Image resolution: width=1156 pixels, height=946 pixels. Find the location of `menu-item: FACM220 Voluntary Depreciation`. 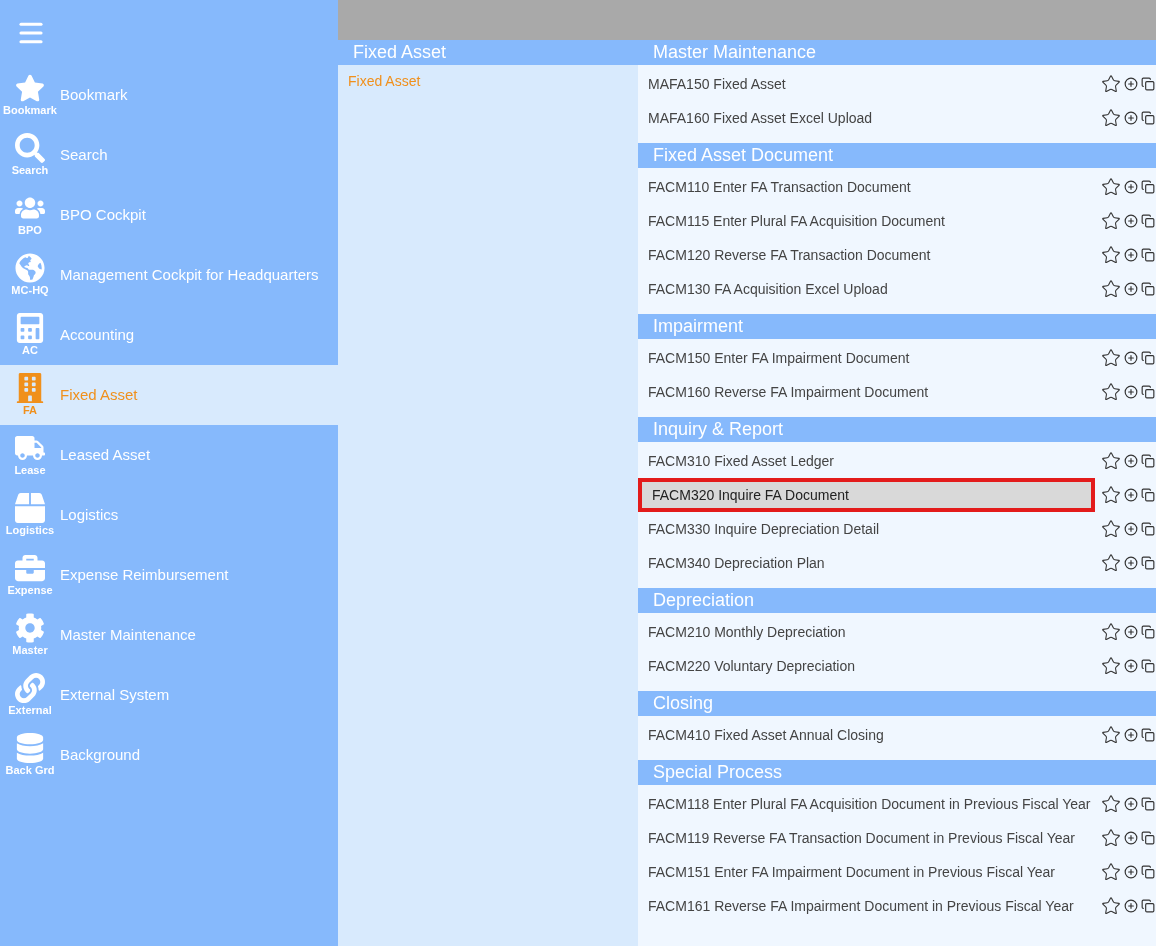

menu-item: FACM220 Voluntary Depreciation is located at coordinates (864, 666).